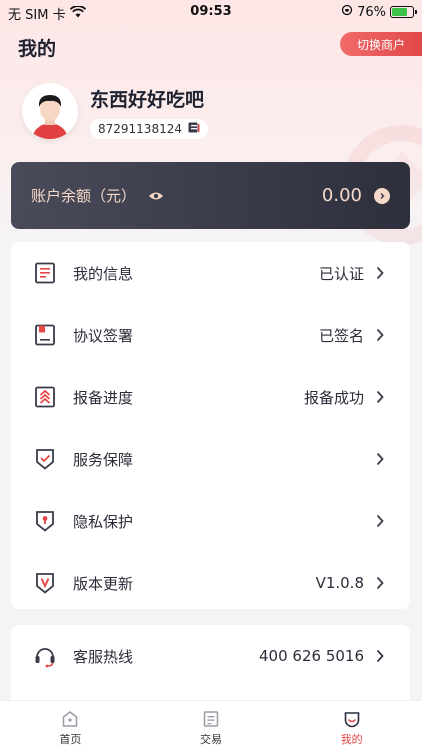  What do you see at coordinates (210, 583) in the screenshot?
I see `menu-item-version-update: 版本更新 V1.0.8` at bounding box center [210, 583].